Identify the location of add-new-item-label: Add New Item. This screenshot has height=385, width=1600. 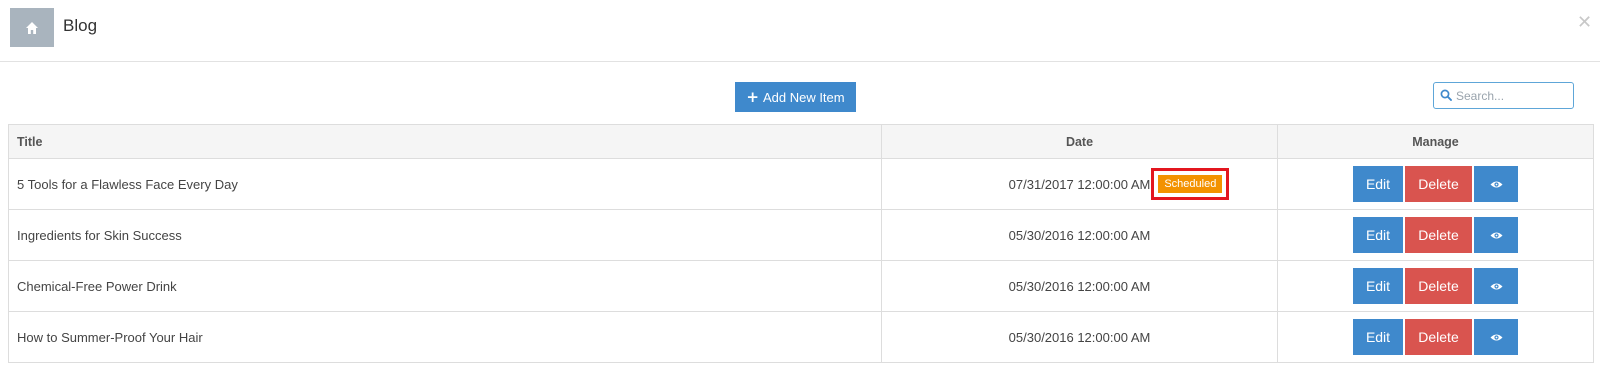
(803, 97).